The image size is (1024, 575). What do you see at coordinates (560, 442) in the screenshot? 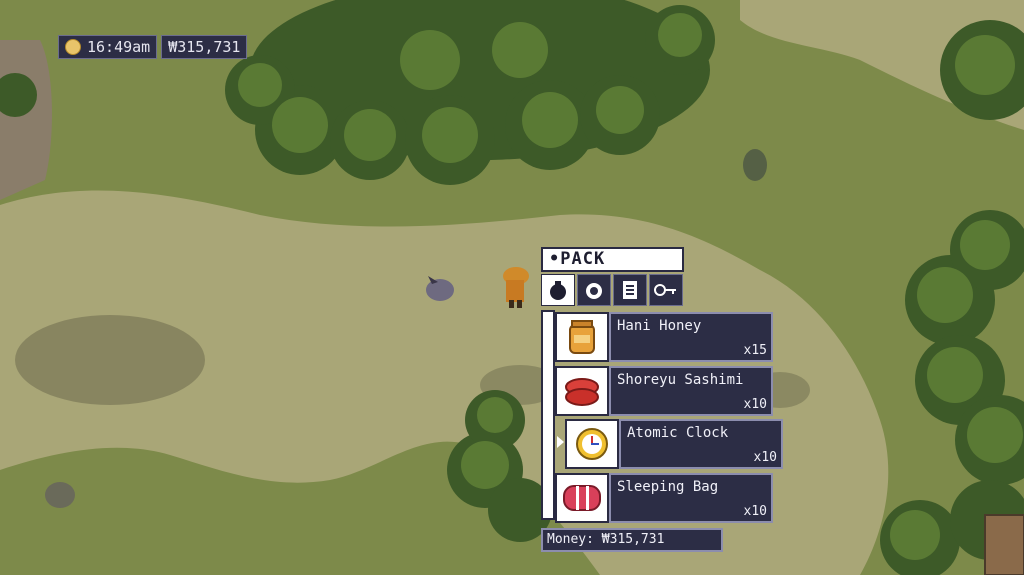
I see `selection-cursor-icon` at bounding box center [560, 442].